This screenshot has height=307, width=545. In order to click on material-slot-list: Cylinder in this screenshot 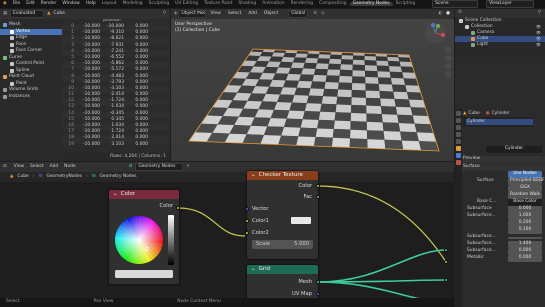, I will do `click(500, 122)`.